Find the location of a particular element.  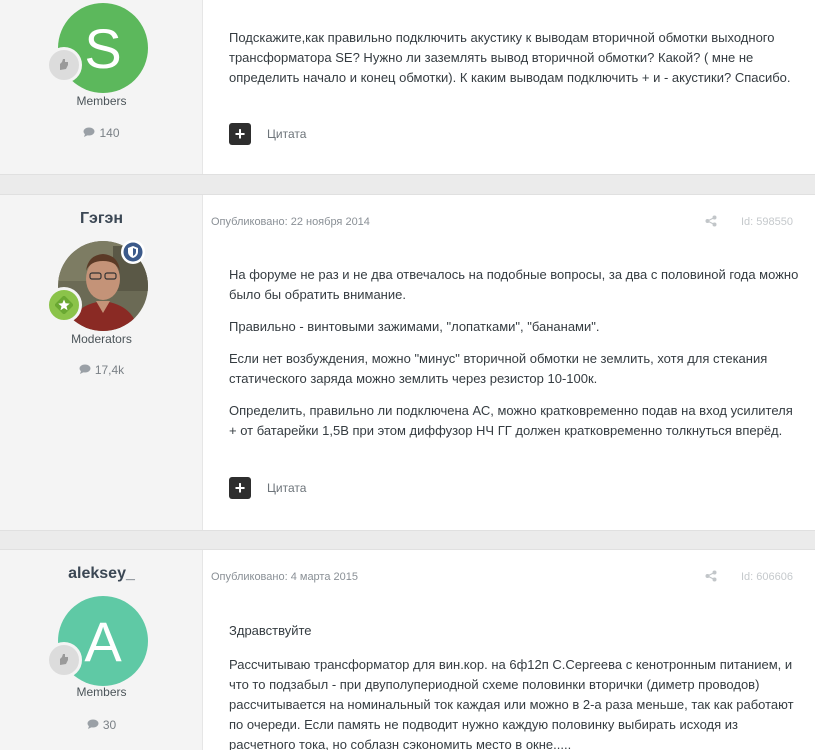

author-panel: aleksey_ A Members 30 is located at coordinates (101, 650).